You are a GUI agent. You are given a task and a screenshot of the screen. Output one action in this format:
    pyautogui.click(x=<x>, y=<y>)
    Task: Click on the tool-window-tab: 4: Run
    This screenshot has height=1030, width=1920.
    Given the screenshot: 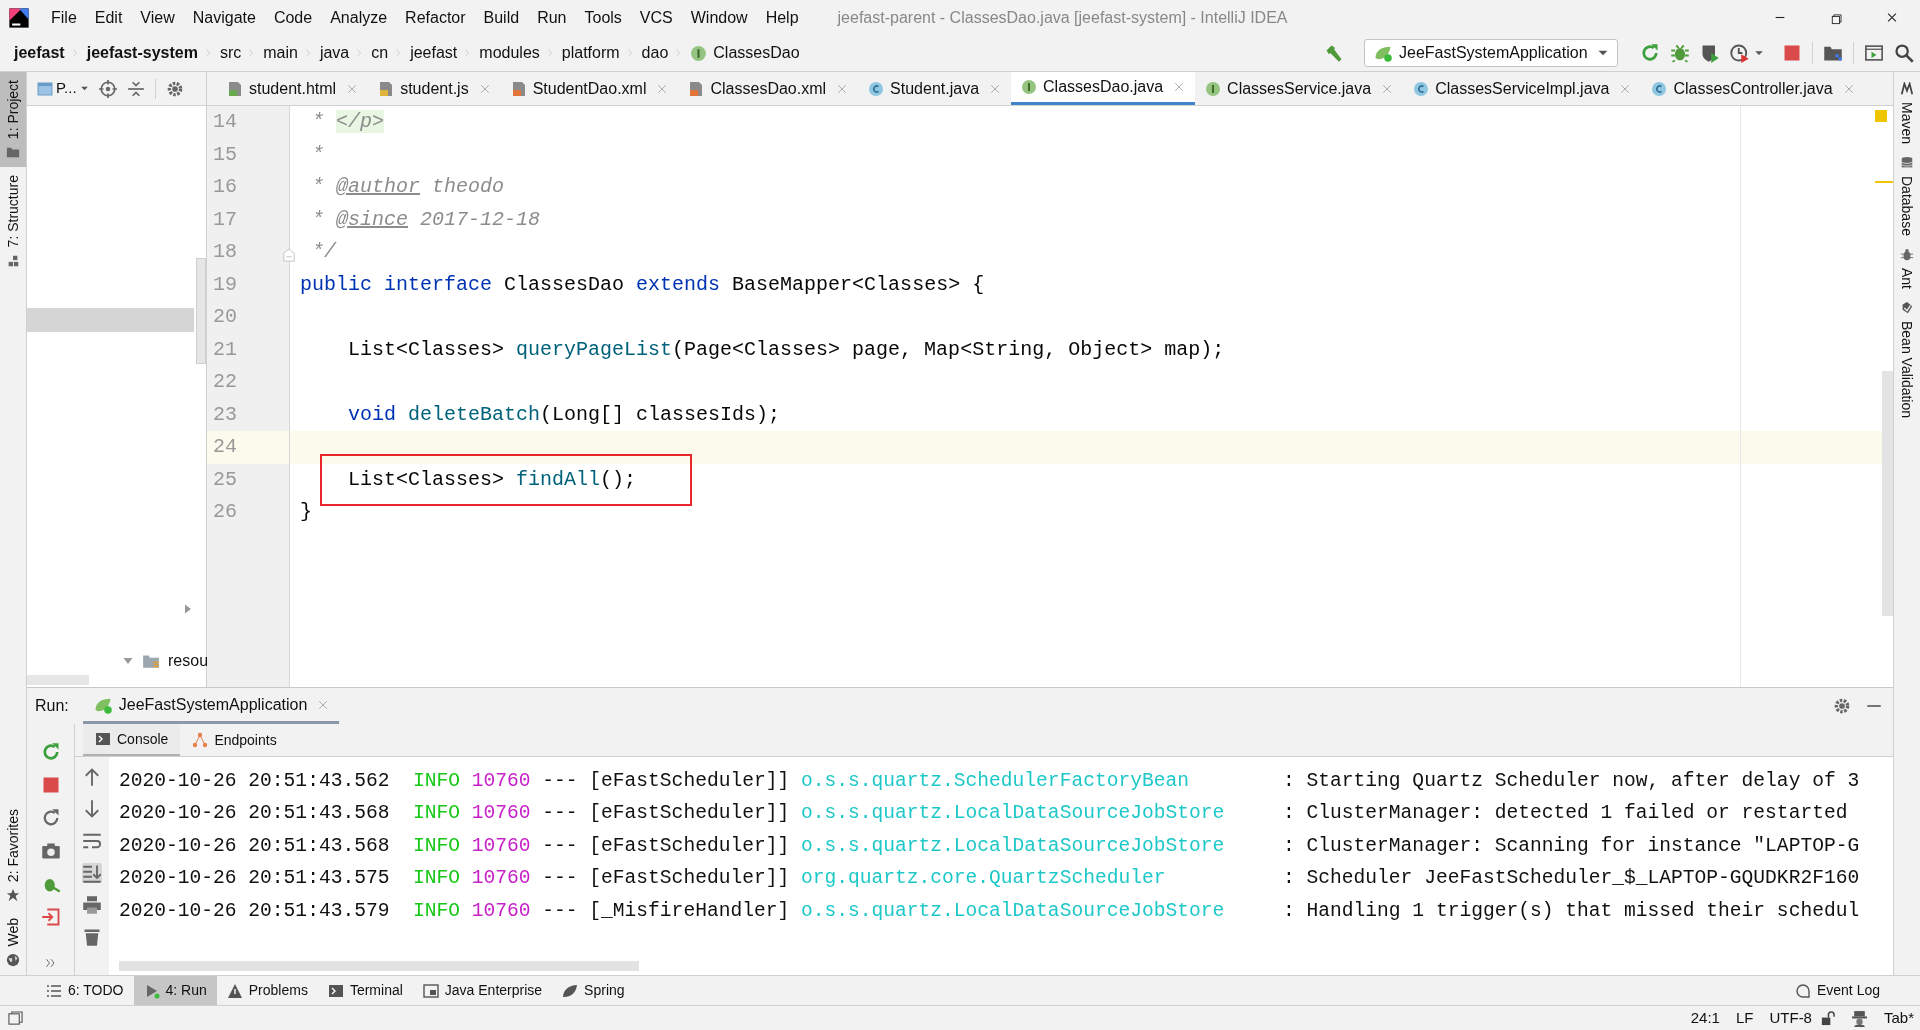 What is the action you would take?
    pyautogui.click(x=175, y=990)
    